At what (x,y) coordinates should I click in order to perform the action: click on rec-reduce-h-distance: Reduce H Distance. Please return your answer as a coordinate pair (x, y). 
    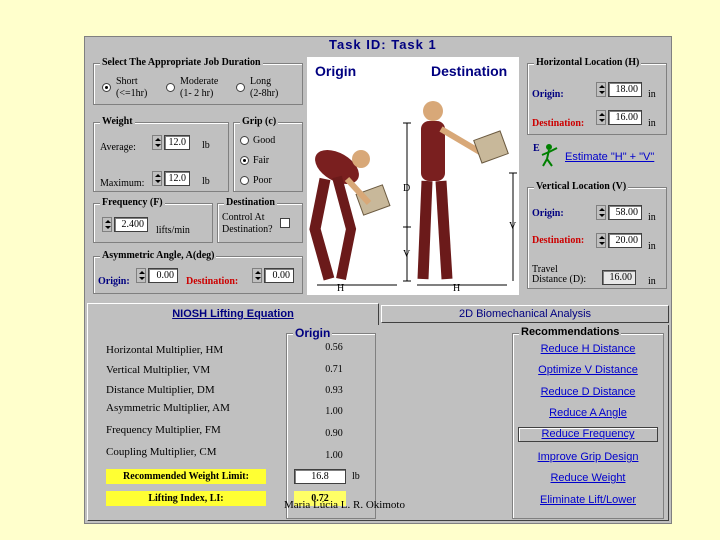
    Looking at the image, I should click on (588, 349).